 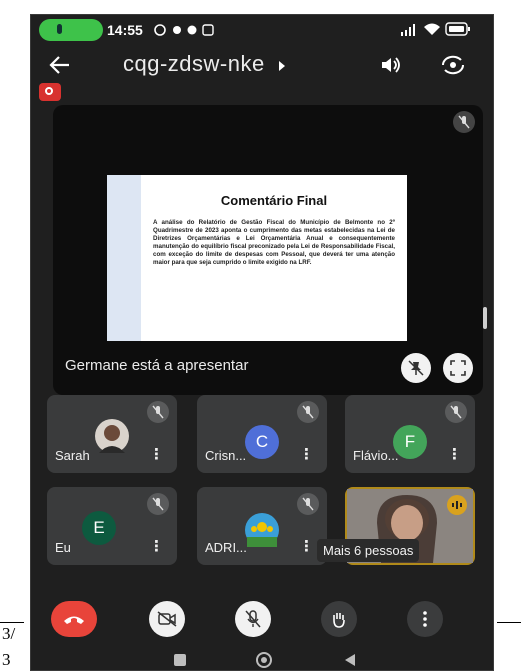 I want to click on speaking-indicator-icon, so click(x=457, y=505).